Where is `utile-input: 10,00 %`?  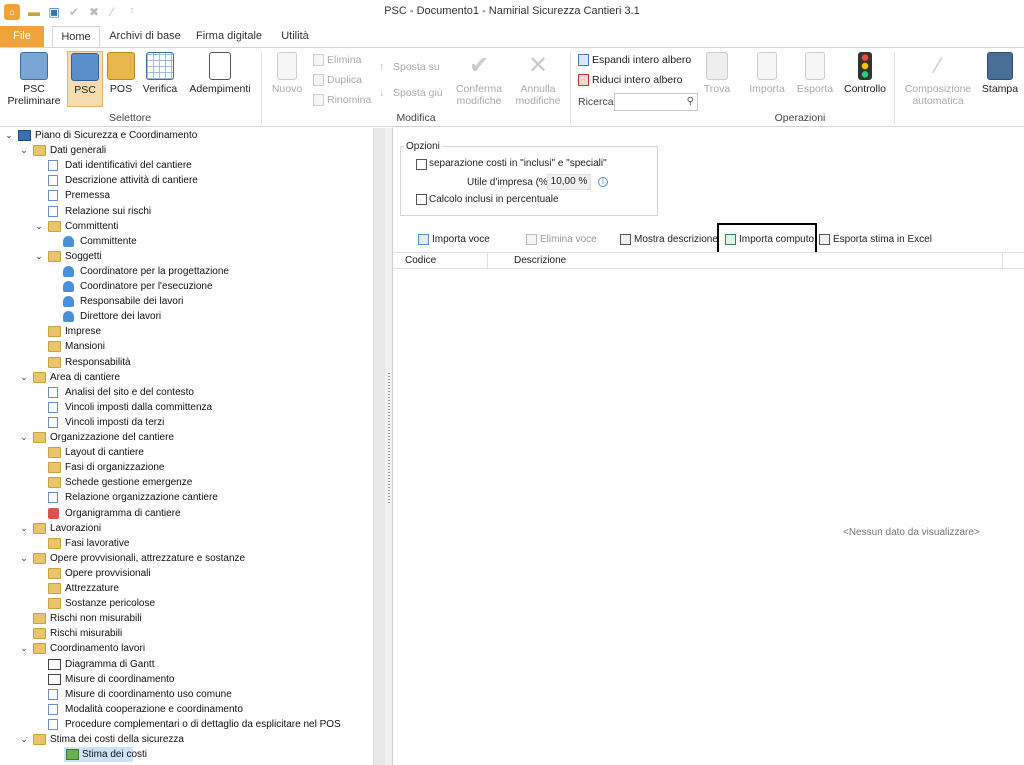
utile-input: 10,00 % is located at coordinates (569, 182).